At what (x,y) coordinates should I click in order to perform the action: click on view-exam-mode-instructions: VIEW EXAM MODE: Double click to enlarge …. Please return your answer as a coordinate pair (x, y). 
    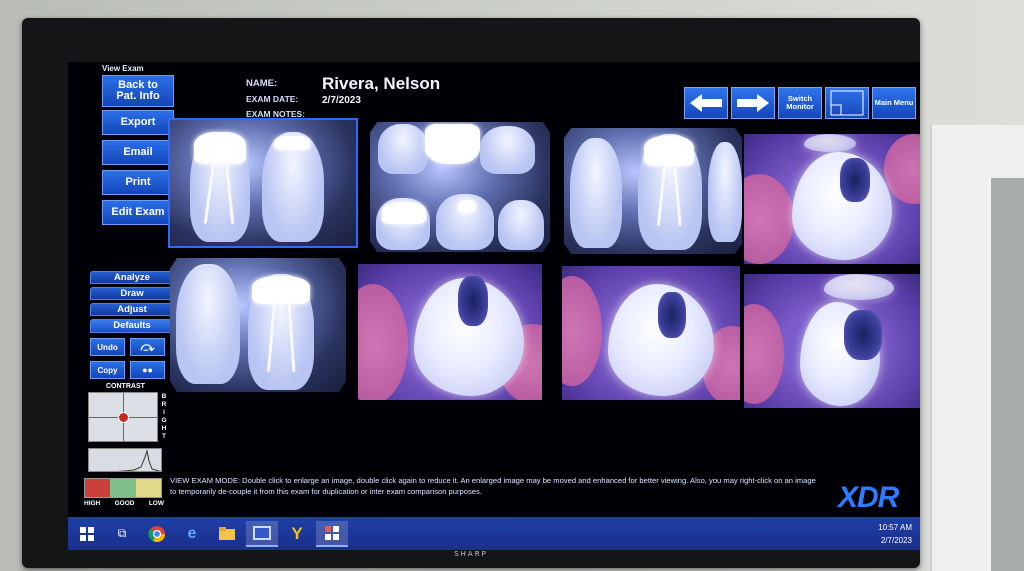
    Looking at the image, I should click on (493, 486).